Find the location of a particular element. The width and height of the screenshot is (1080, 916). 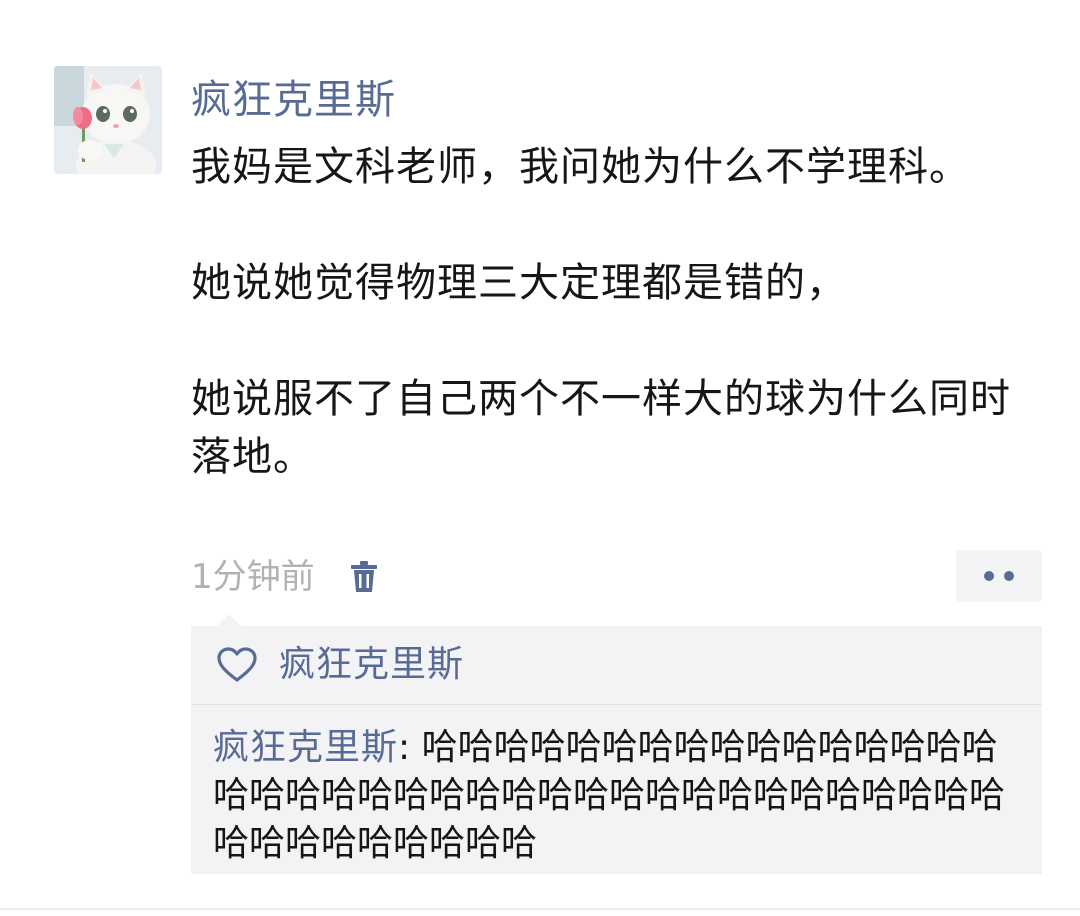

trash-icon is located at coordinates (364, 577).